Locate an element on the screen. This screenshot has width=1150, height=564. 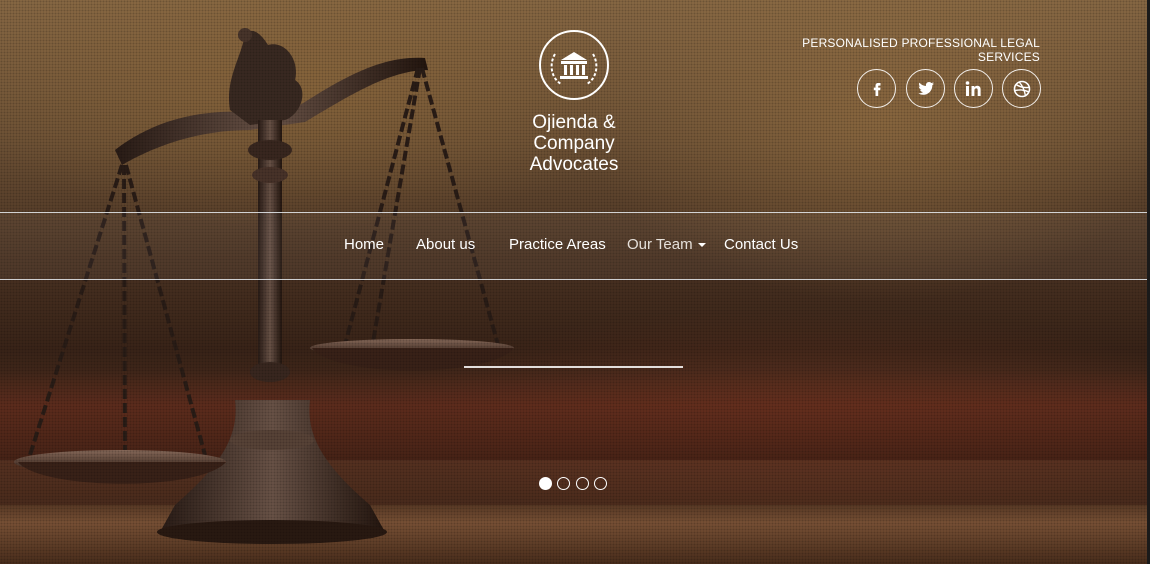
twitter-link is located at coordinates (925, 88).